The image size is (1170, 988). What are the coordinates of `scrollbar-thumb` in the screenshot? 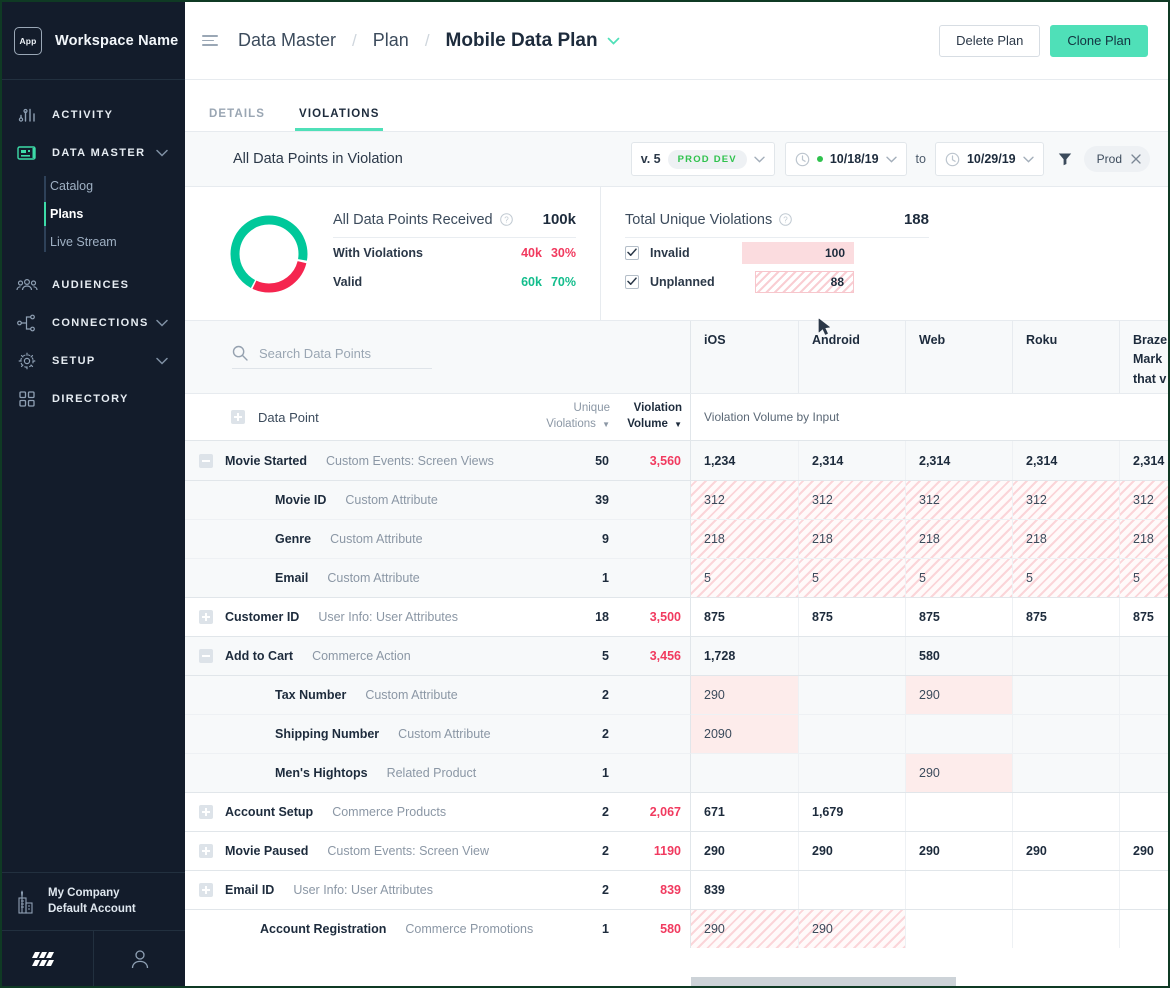 It's located at (823, 981).